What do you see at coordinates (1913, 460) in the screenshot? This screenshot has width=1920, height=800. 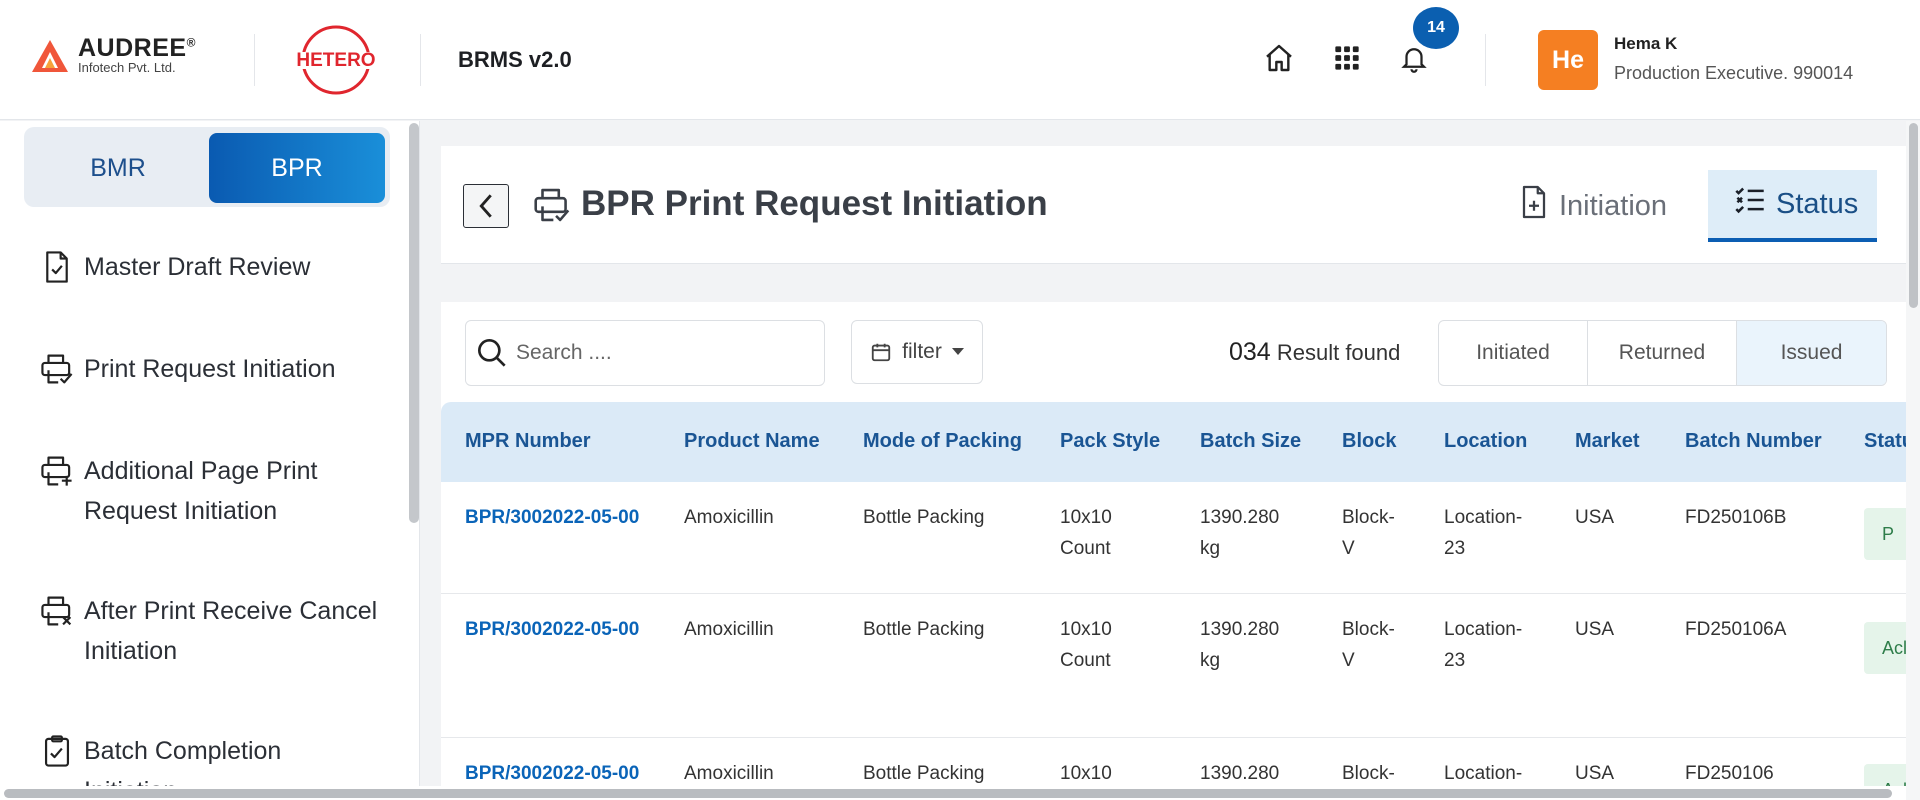 I see `page-scrollbar` at bounding box center [1913, 460].